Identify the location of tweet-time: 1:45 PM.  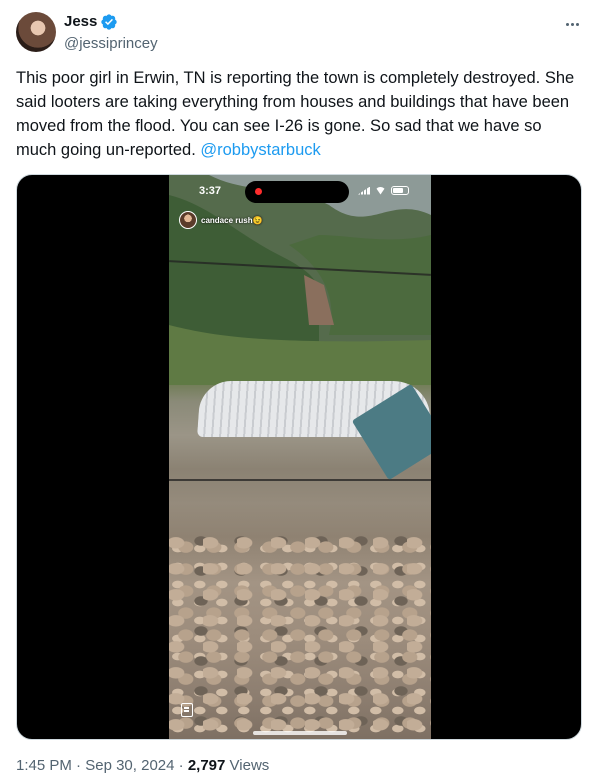
(44, 765).